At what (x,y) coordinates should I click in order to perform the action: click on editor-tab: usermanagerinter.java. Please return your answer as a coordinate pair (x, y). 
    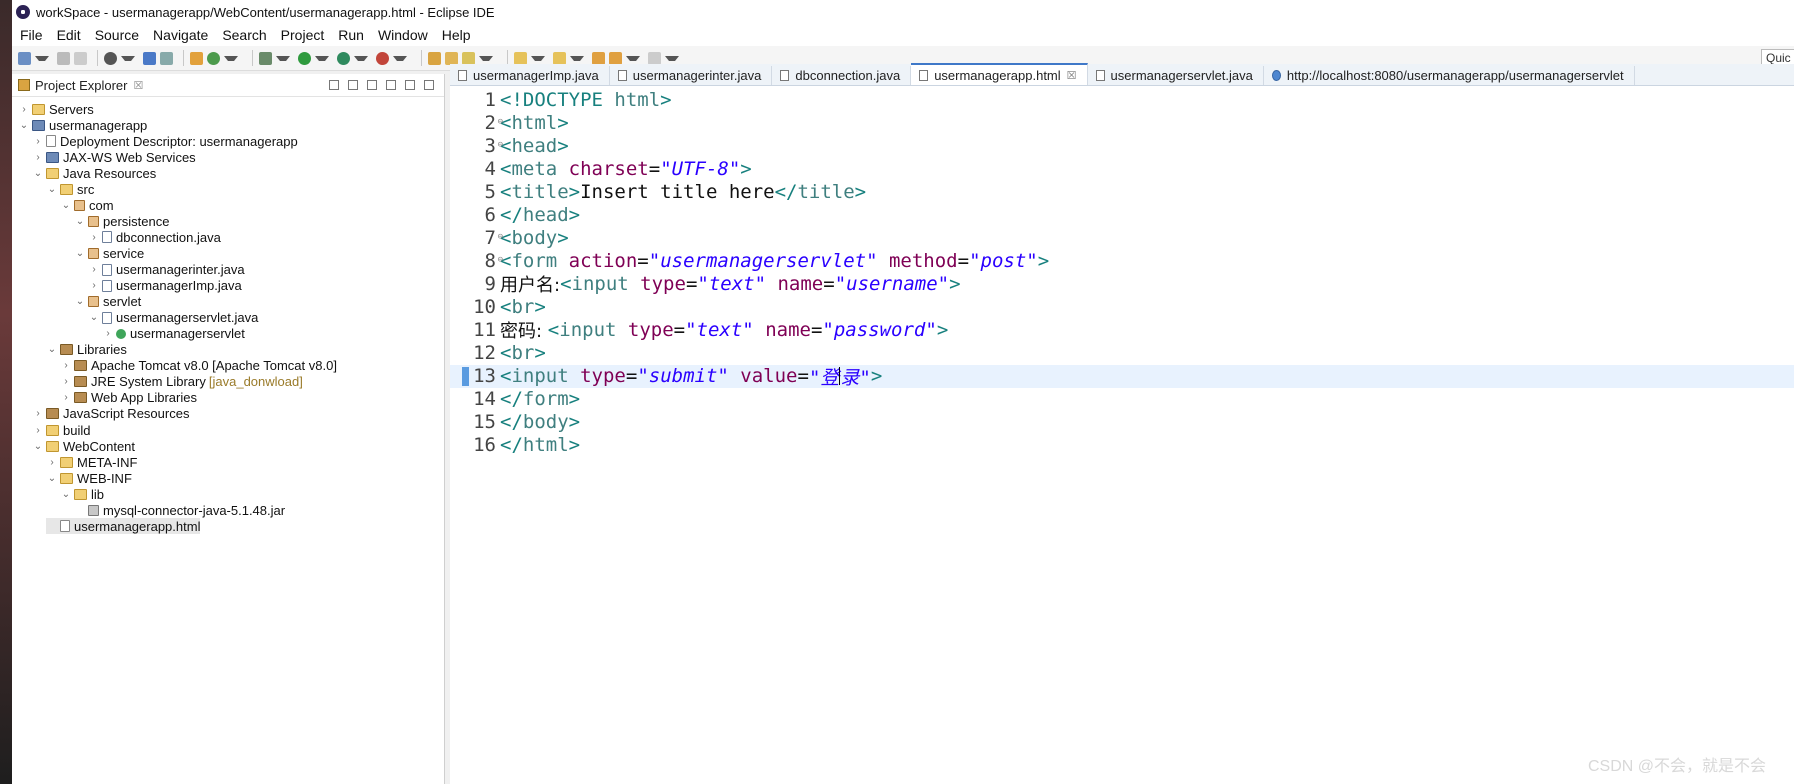
    Looking at the image, I should click on (691, 75).